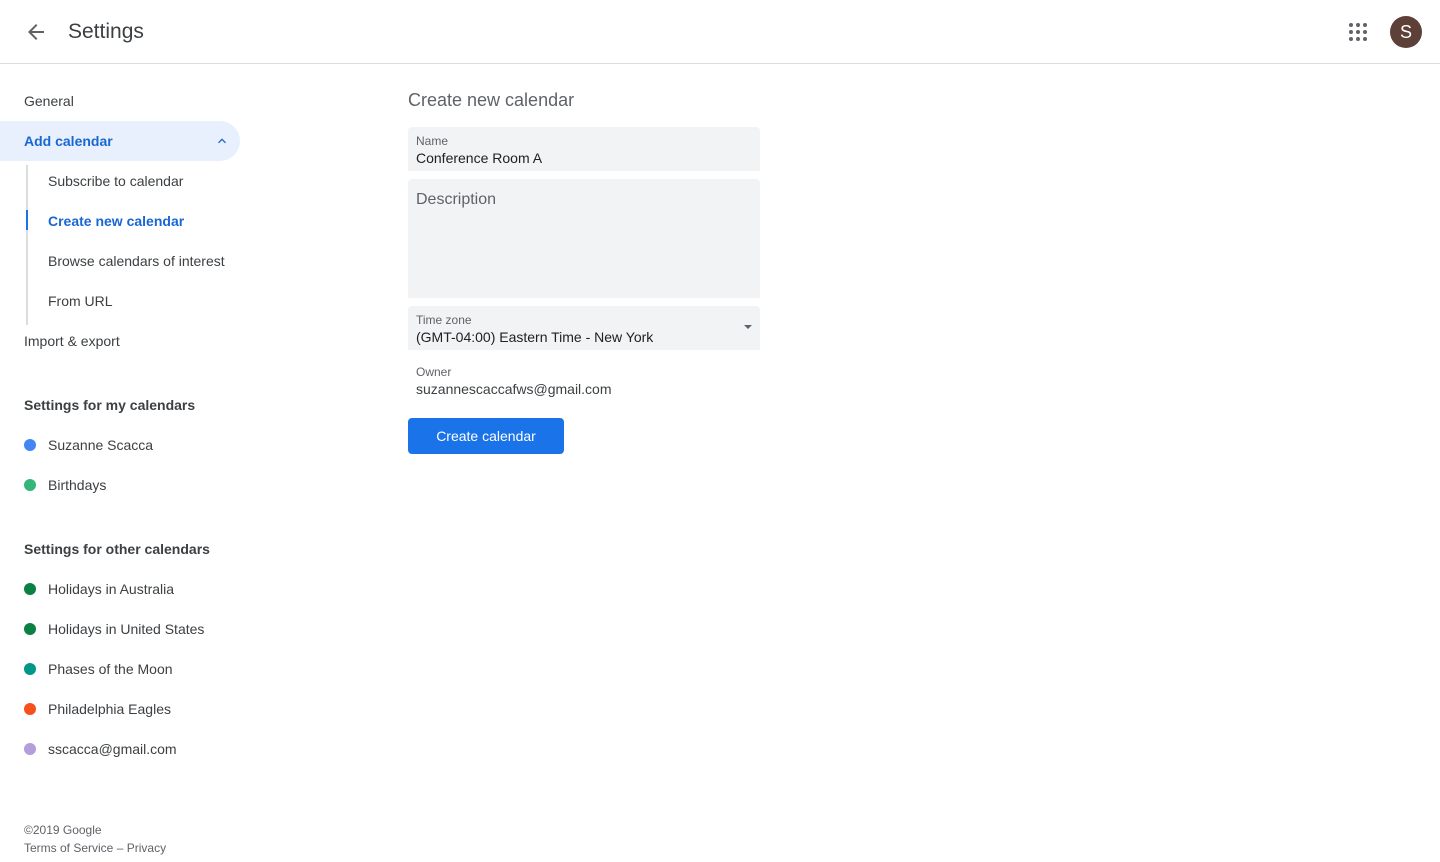  Describe the element at coordinates (1406, 32) in the screenshot. I see `account-avatar: S` at that location.